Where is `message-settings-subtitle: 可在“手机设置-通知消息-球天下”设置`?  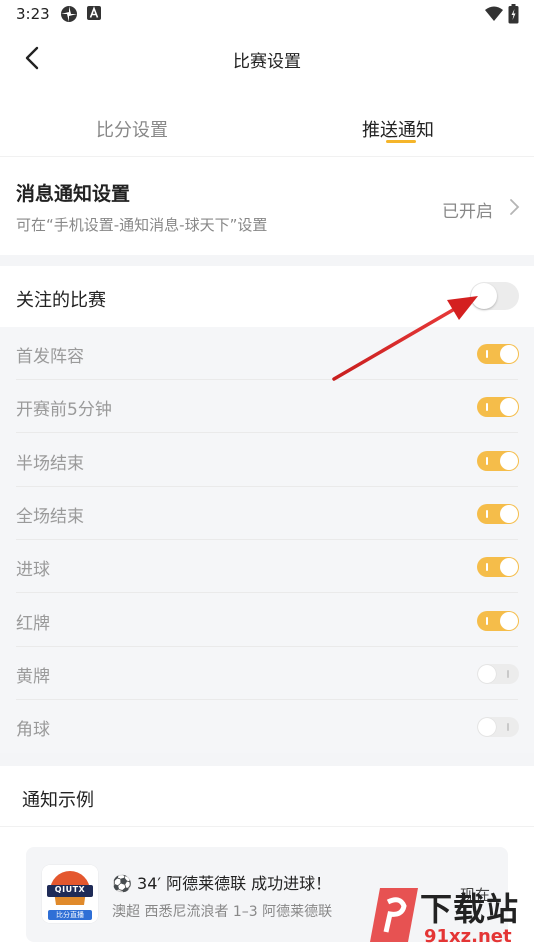 message-settings-subtitle: 可在“手机设置-通知消息-球天下”设置 is located at coordinates (142, 225).